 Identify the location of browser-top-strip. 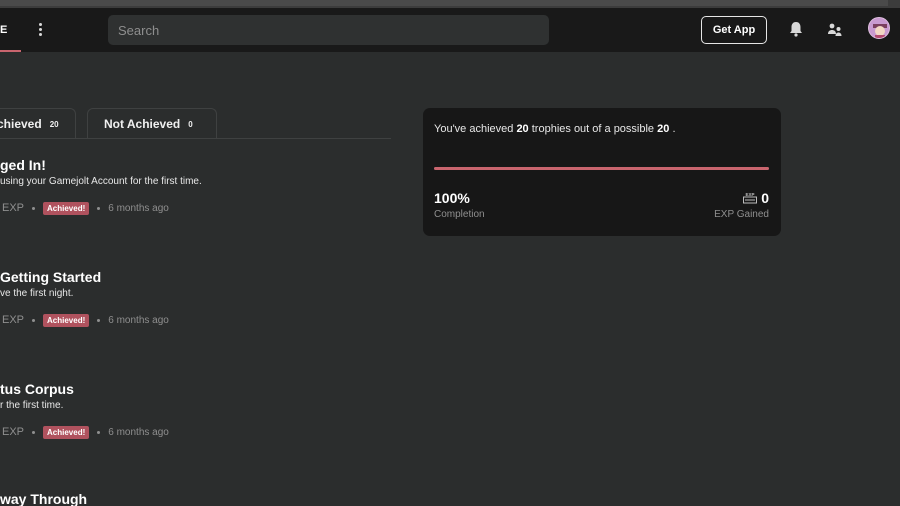
(450, 4).